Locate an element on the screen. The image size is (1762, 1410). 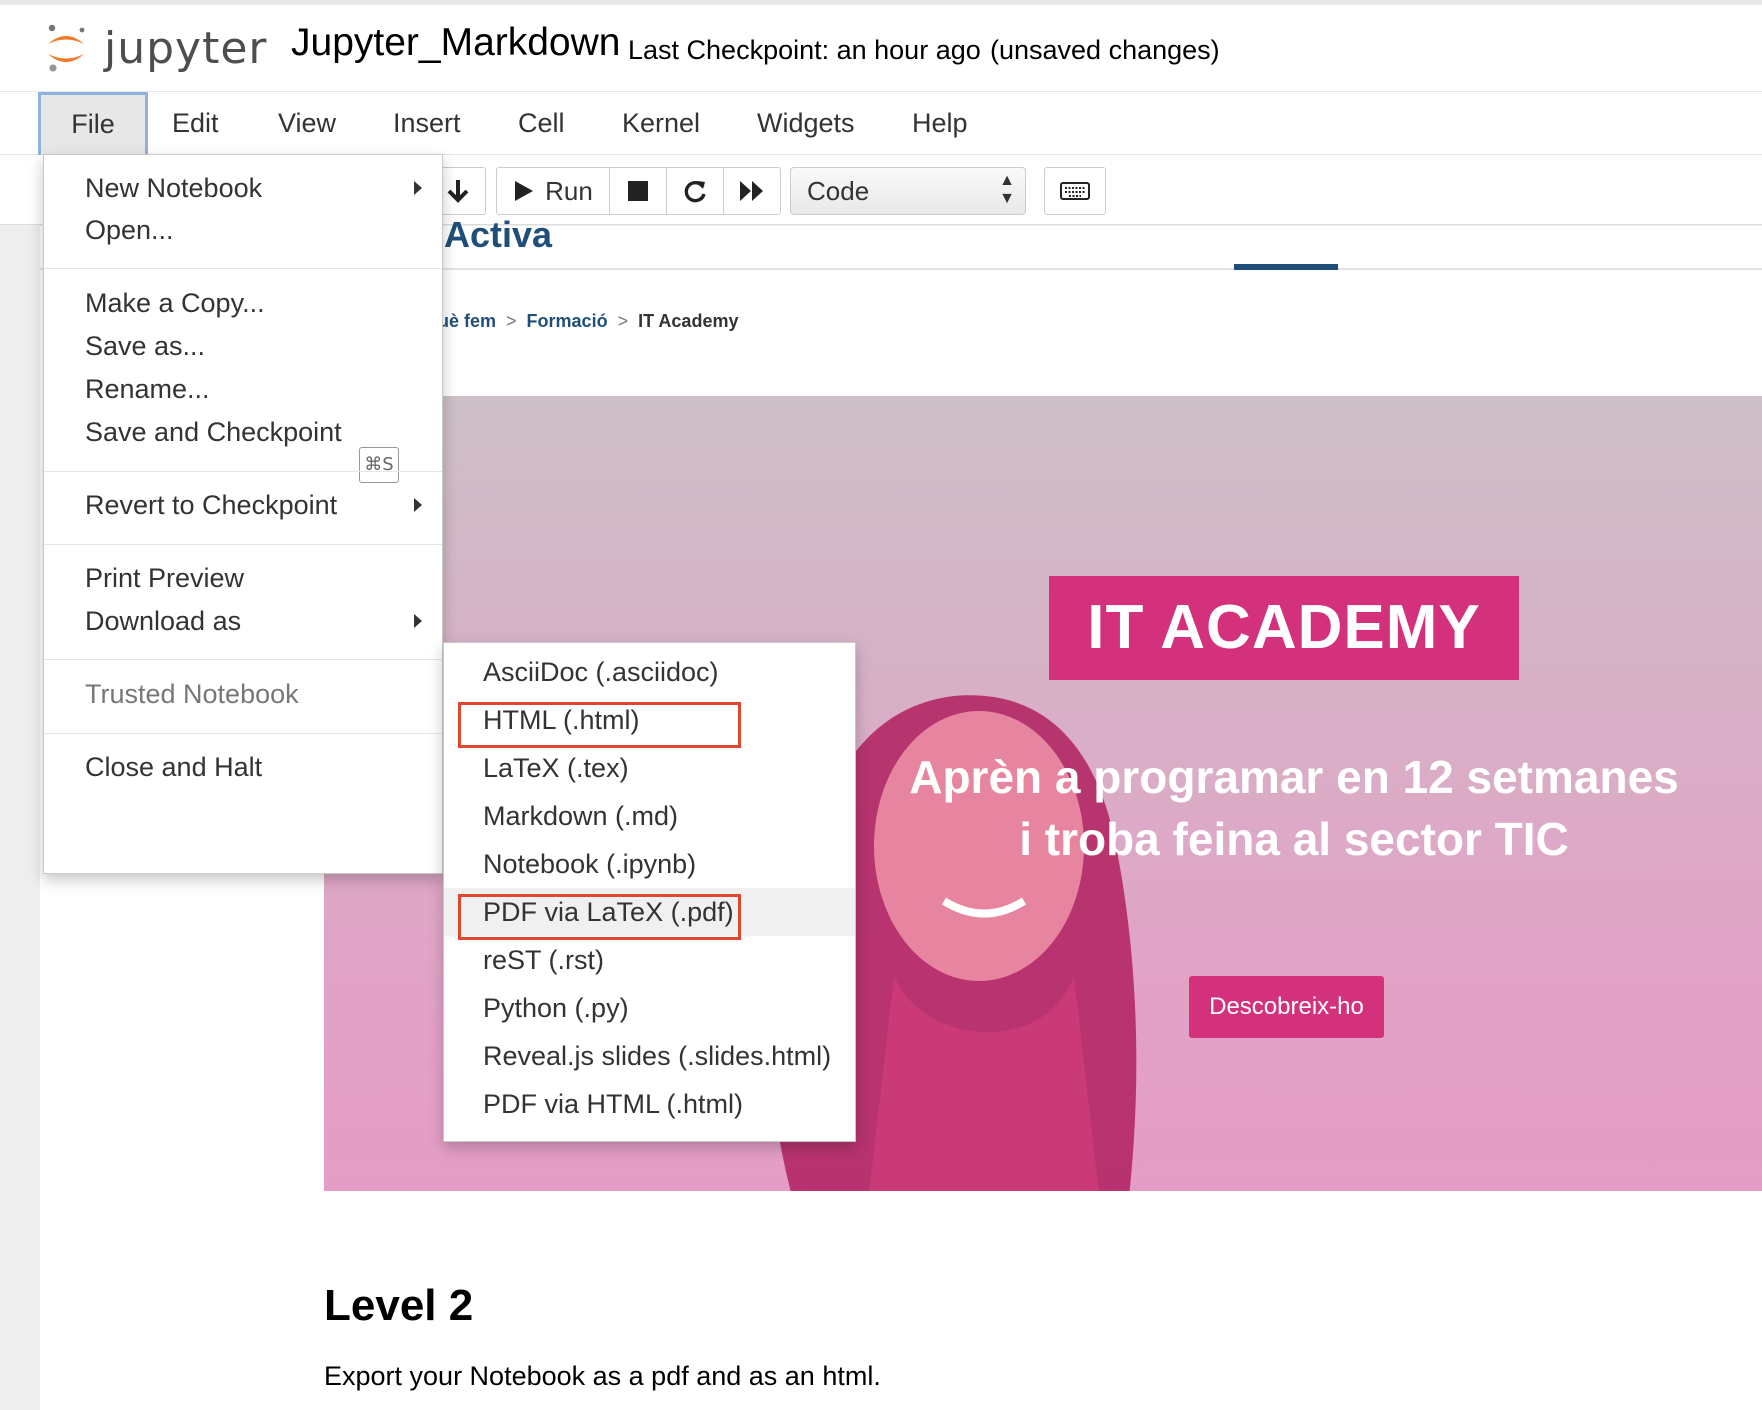
save-shortcut-badge: ⌘S is located at coordinates (379, 465).